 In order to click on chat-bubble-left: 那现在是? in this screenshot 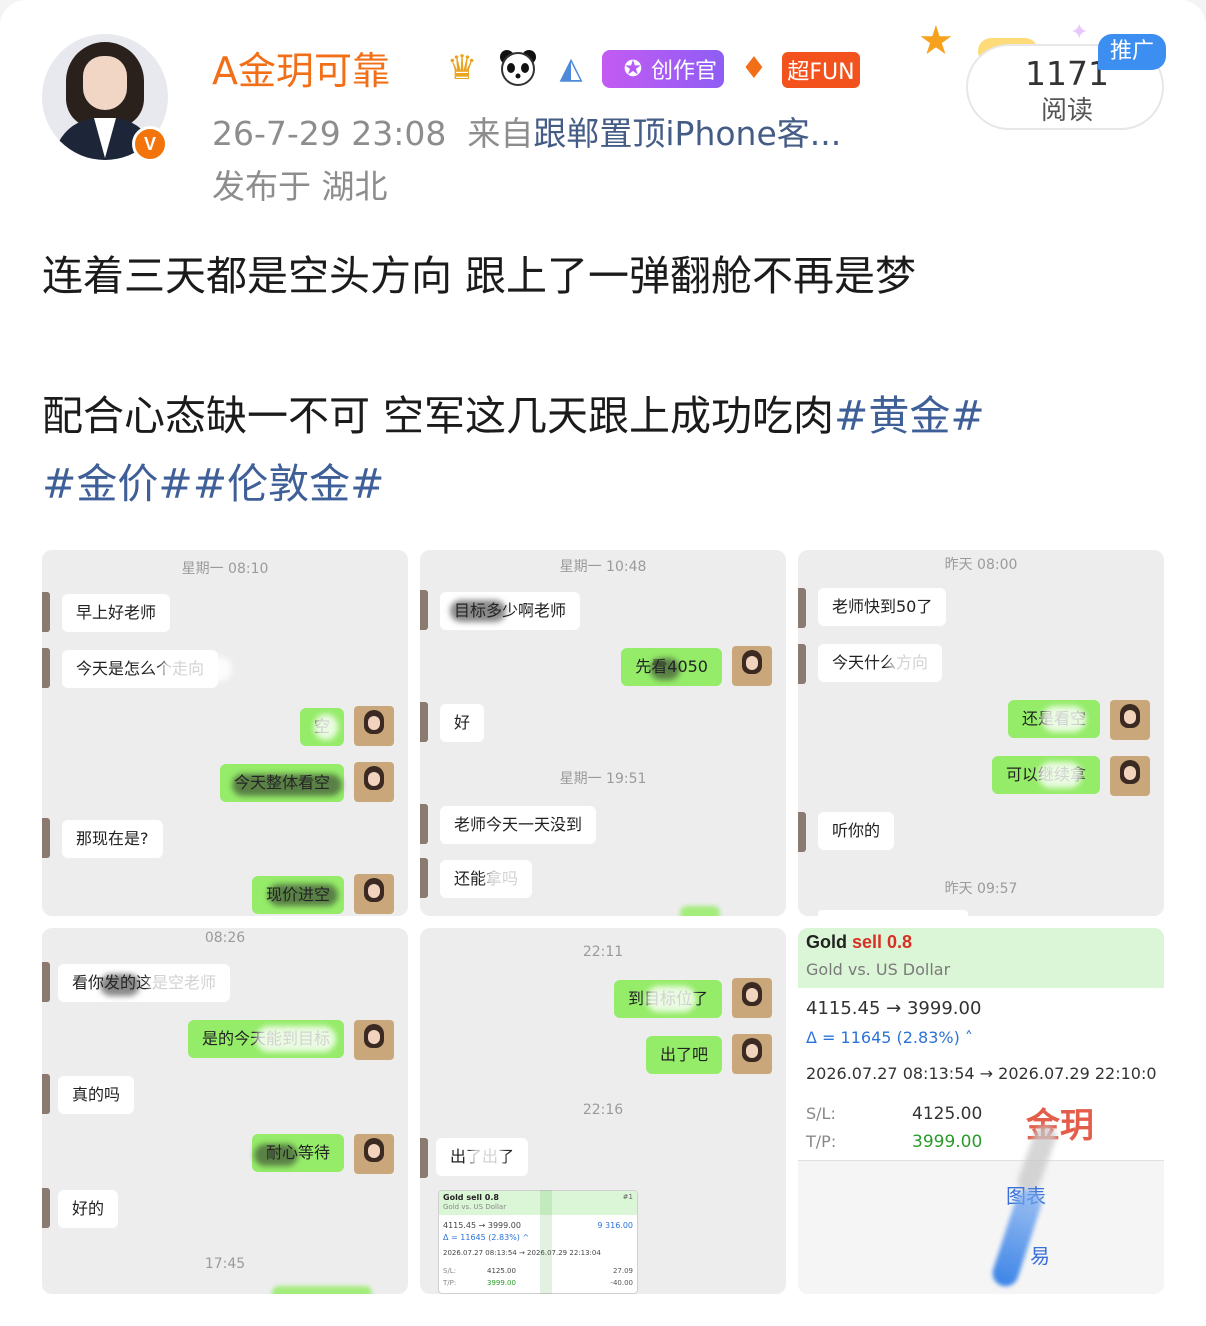, I will do `click(112, 839)`.